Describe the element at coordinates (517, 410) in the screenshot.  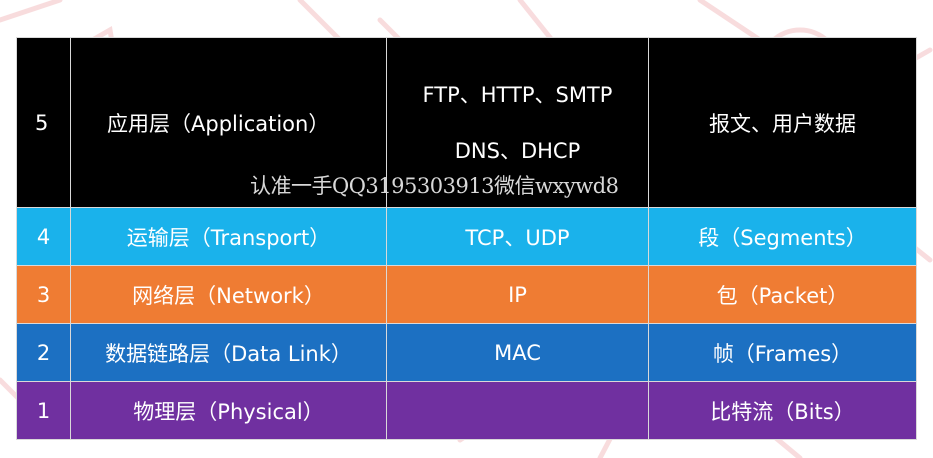
I see `layer-protocols` at that location.